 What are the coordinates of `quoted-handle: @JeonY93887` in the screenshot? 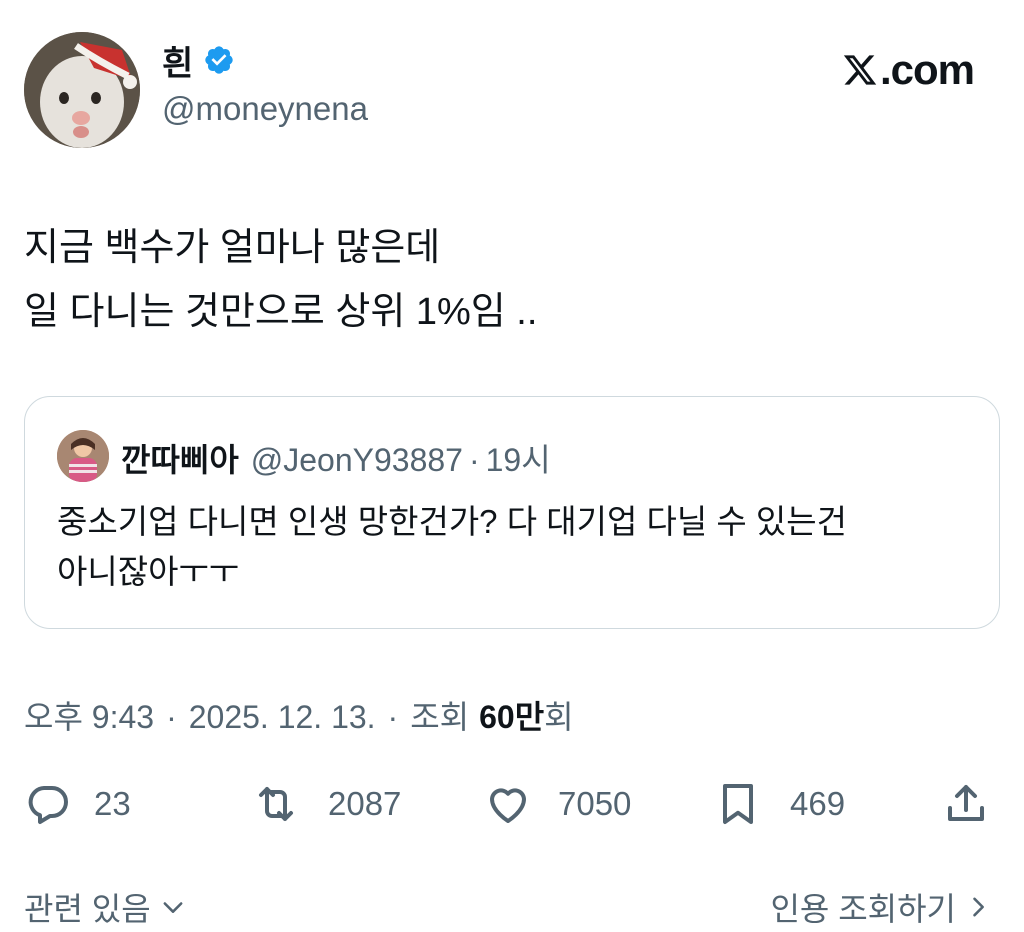 It's located at (357, 460).